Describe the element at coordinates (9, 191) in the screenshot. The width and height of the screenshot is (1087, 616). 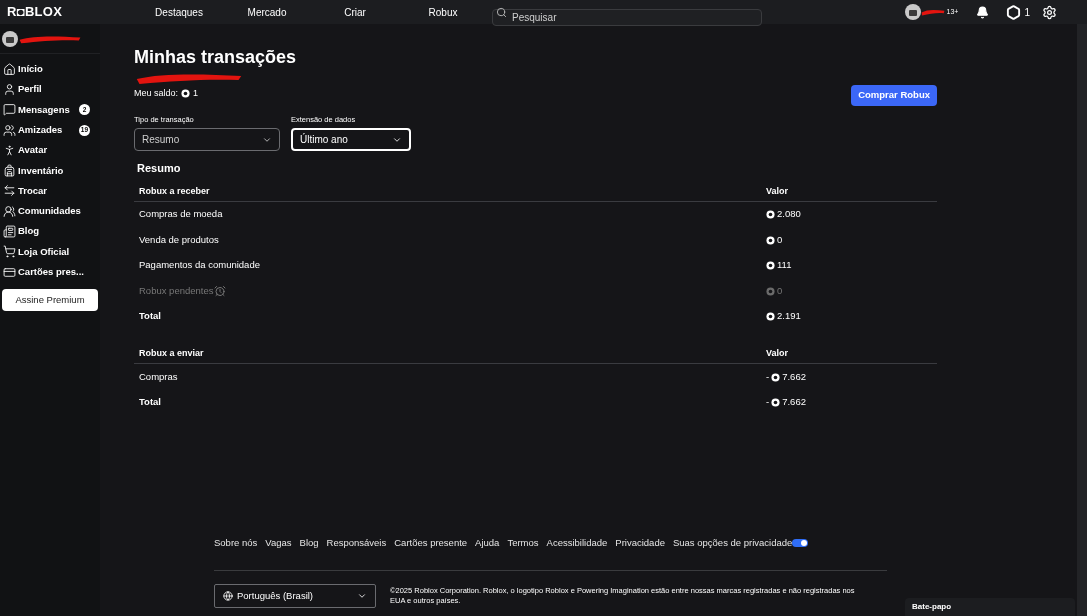
I see `arrows-icon` at that location.